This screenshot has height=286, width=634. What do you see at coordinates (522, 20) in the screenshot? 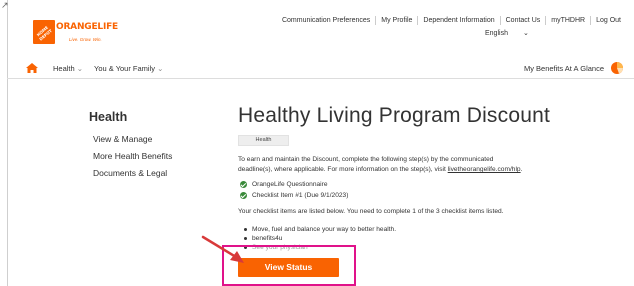
I see `link-contact-us: Contact Us` at bounding box center [522, 20].